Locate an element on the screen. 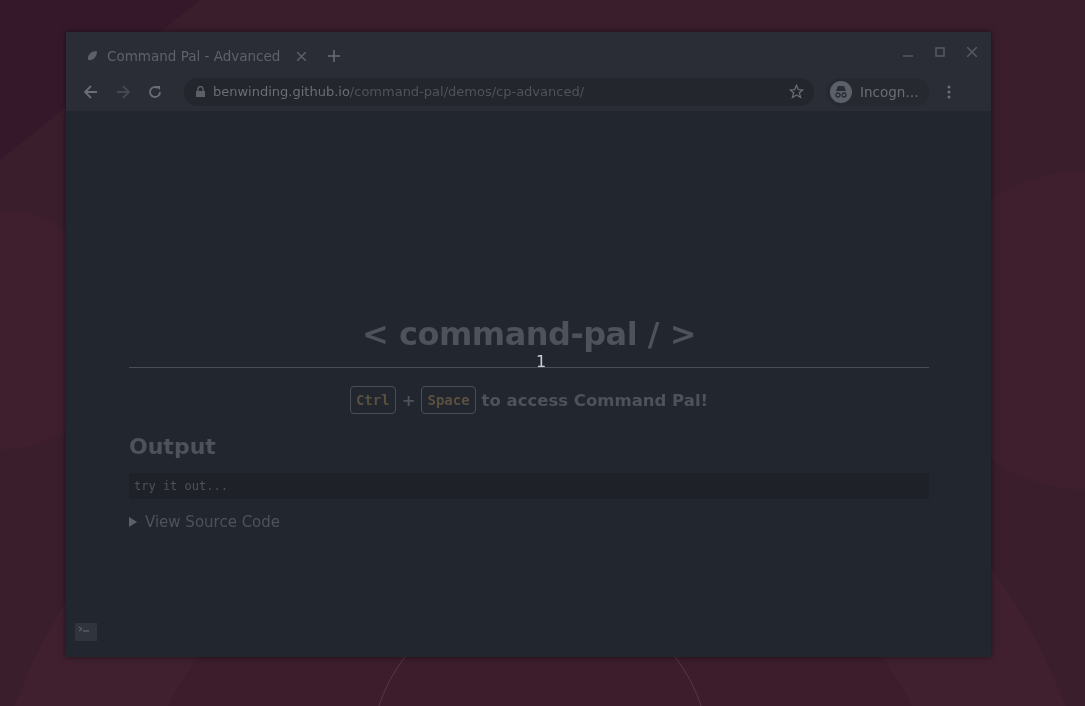  new-tab-icon is located at coordinates (334, 56).